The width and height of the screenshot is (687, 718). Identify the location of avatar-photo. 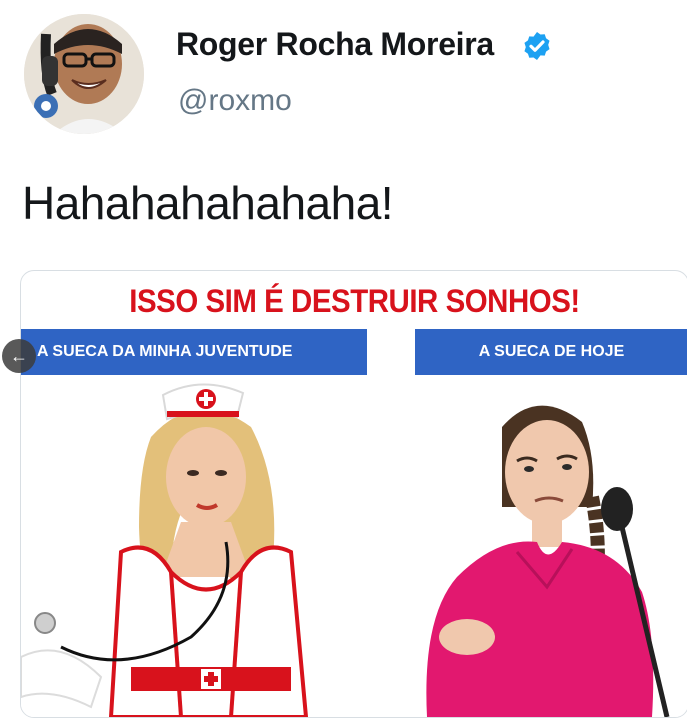
(84, 74).